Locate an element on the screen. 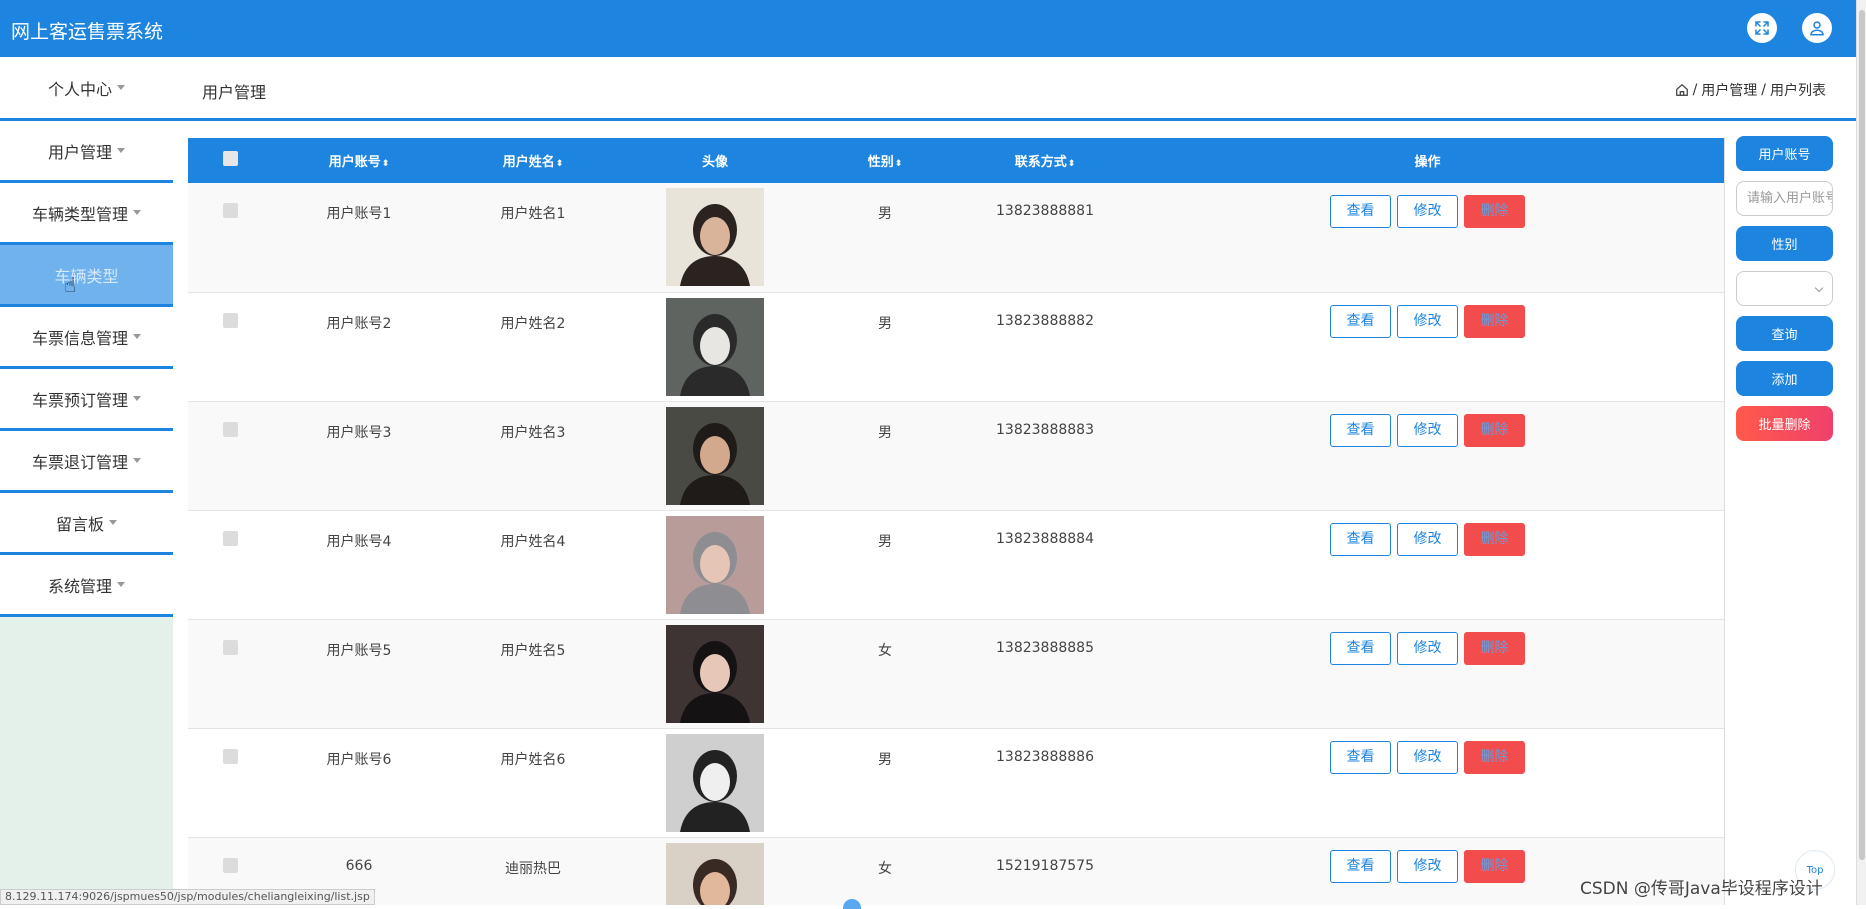 The width and height of the screenshot is (1866, 909). search-panel: 用户账号 请输入用户账号 性别 查询 添加 批量删除 is located at coordinates (1784, 288).